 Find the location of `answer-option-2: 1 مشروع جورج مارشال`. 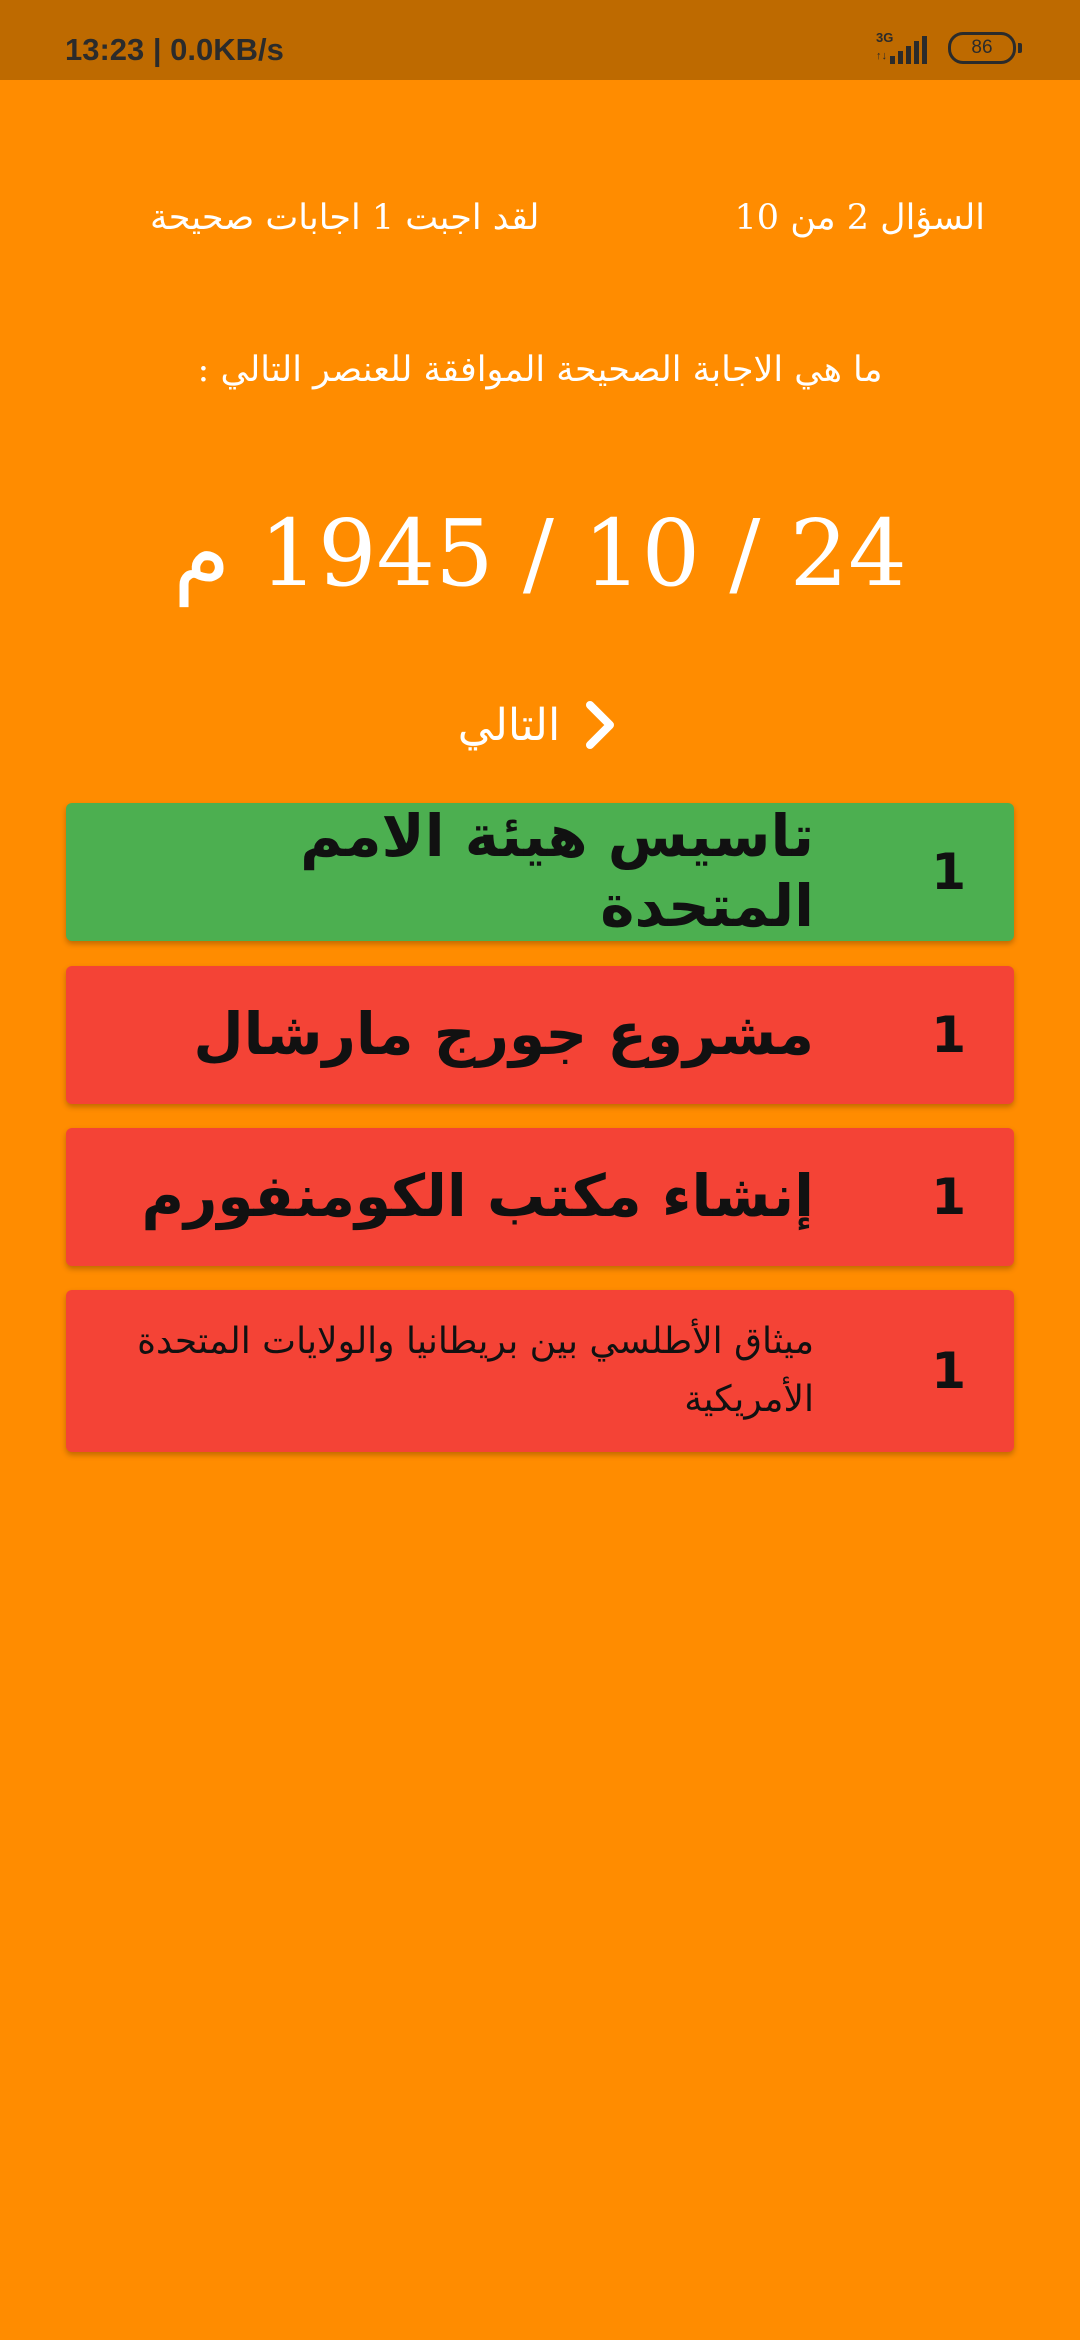

answer-option-2: 1 مشروع جورج مارشال is located at coordinates (540, 1035).